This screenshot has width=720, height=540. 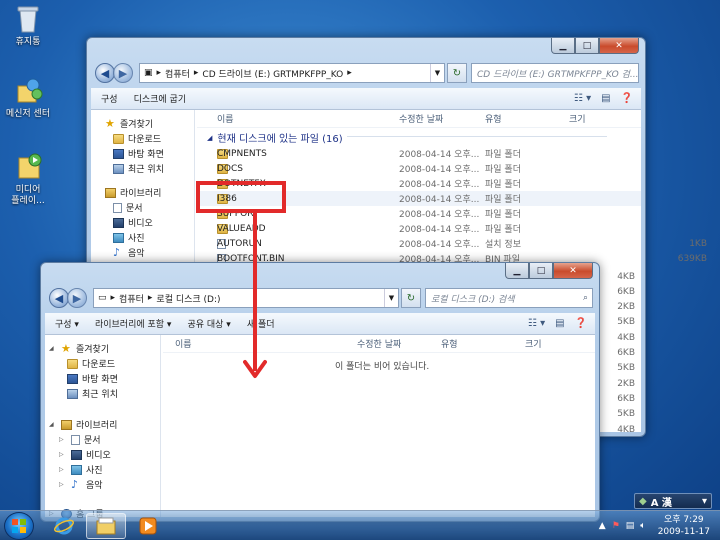 I want to click on file-type: 파일 폴더, so click(x=503, y=230).